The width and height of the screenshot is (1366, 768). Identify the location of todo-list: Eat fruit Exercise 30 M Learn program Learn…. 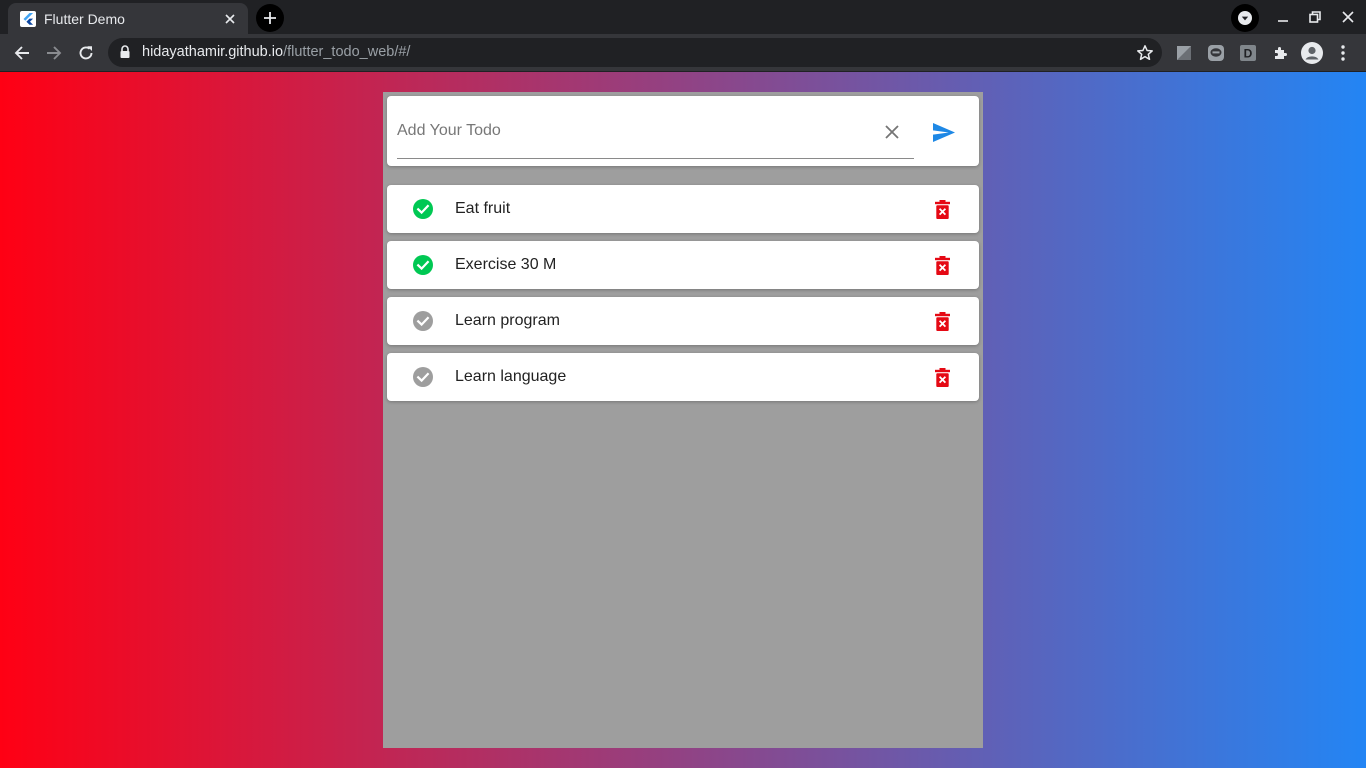
(683, 297).